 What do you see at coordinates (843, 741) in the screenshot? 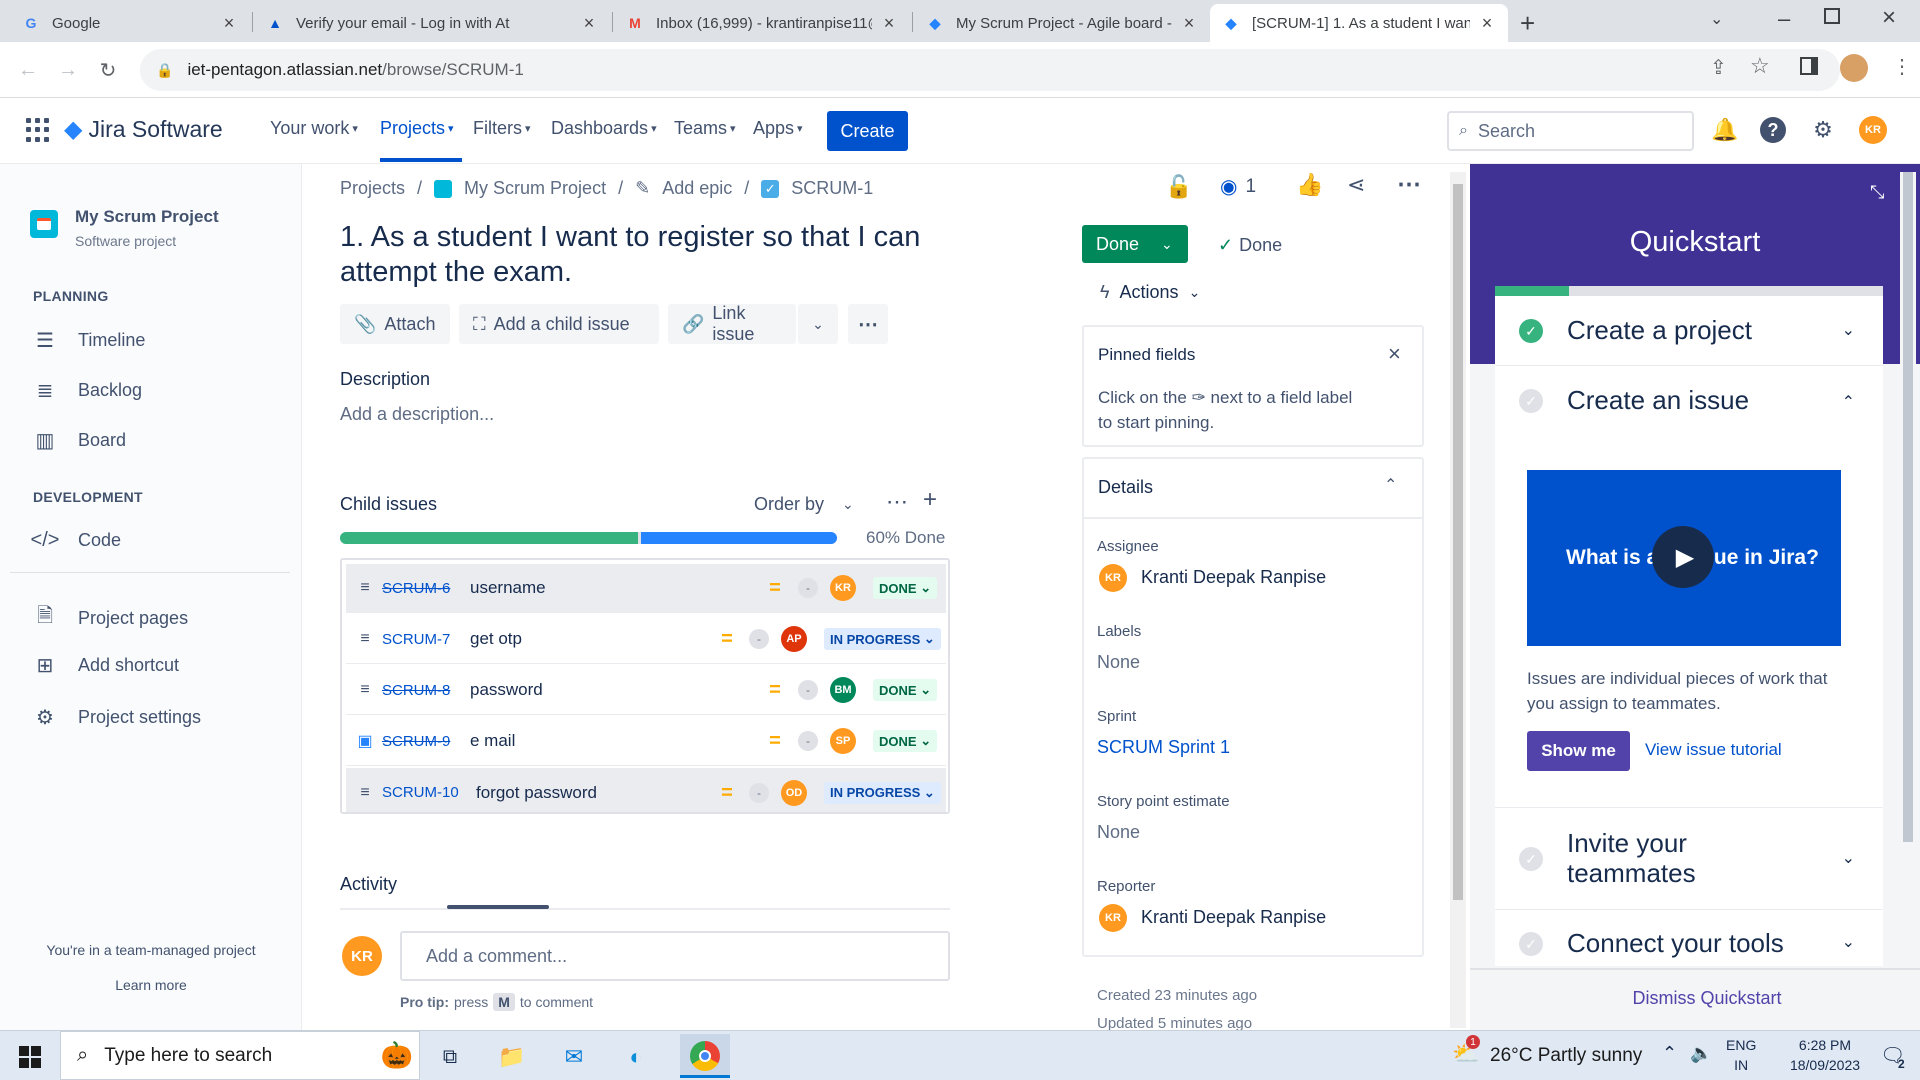
I see `assignee-avatar: SP` at bounding box center [843, 741].